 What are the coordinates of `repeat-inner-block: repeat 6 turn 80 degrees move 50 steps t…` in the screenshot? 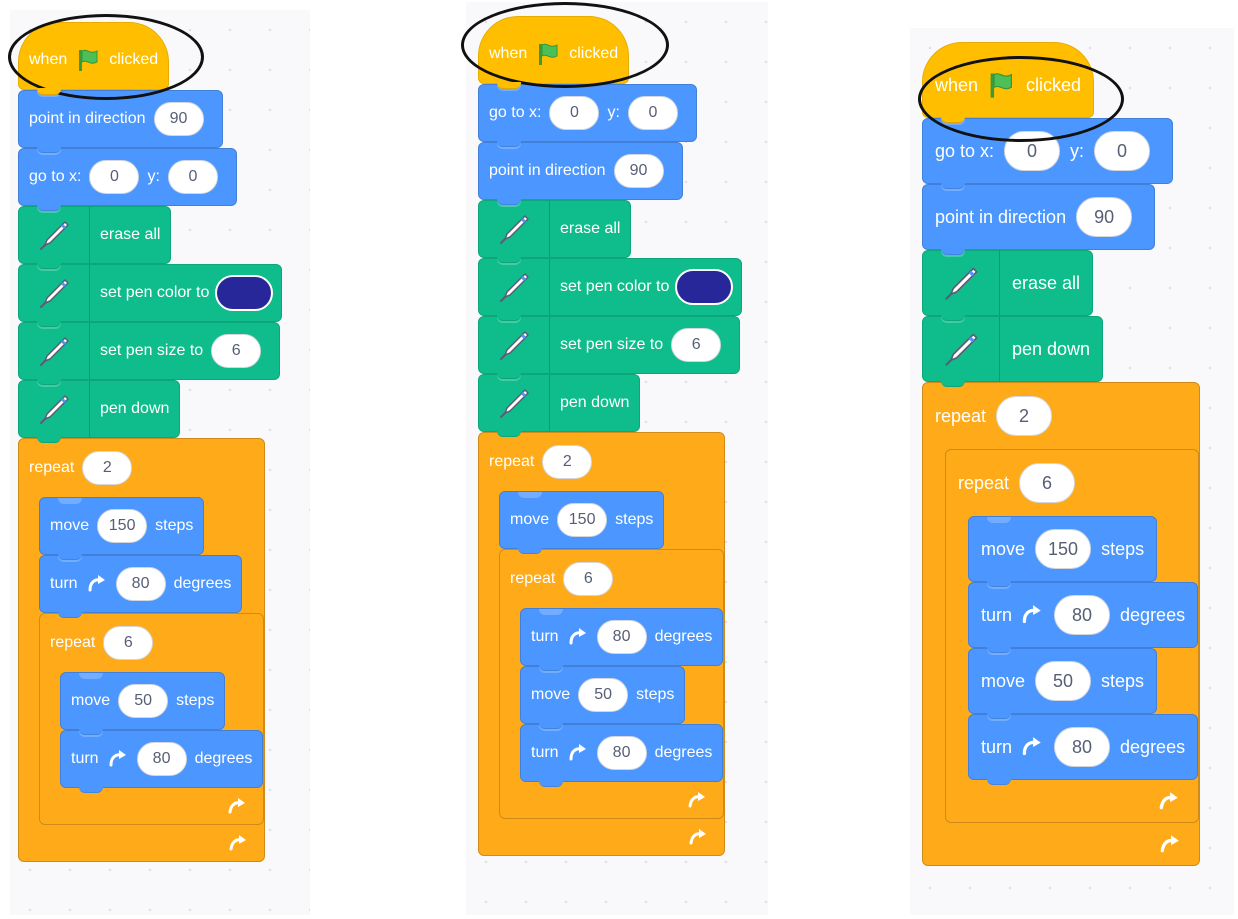 It's located at (612, 684).